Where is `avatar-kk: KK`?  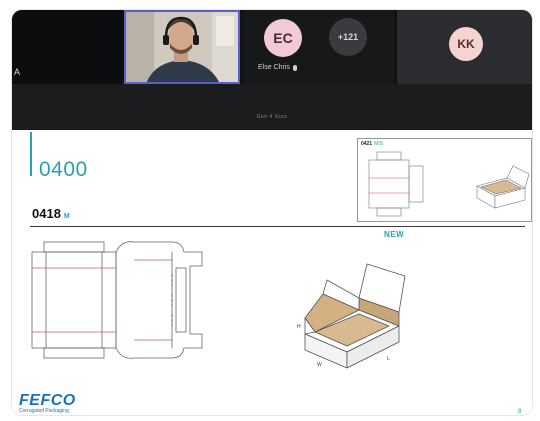
avatar-kk: KK is located at coordinates (466, 44).